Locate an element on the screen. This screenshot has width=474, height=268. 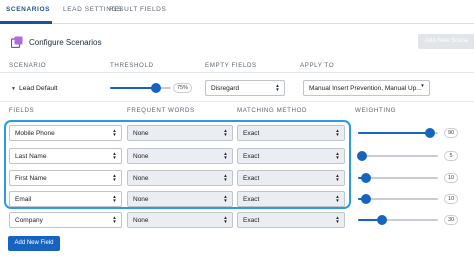
weighting-value-badge: 30 is located at coordinates (451, 220).